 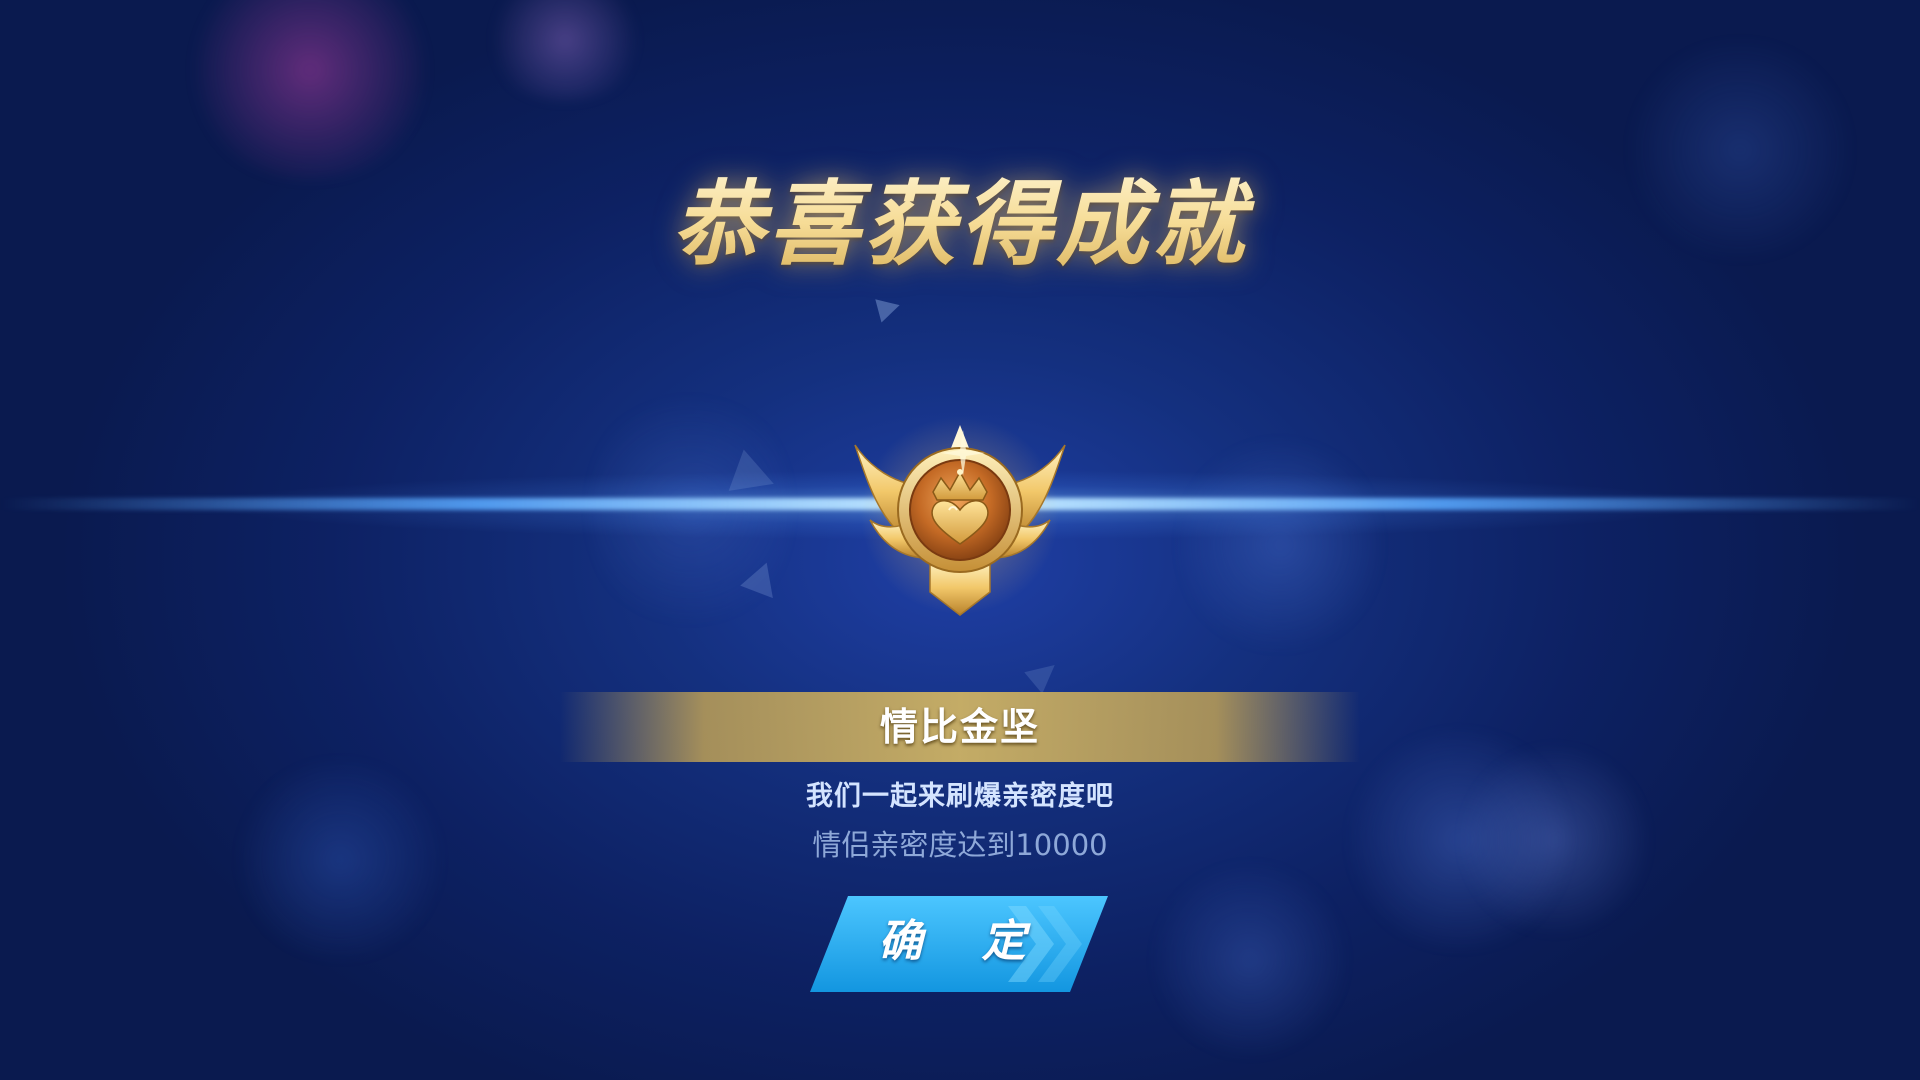 I want to click on achievement-name-banner: 情比金坚, so click(x=960, y=727).